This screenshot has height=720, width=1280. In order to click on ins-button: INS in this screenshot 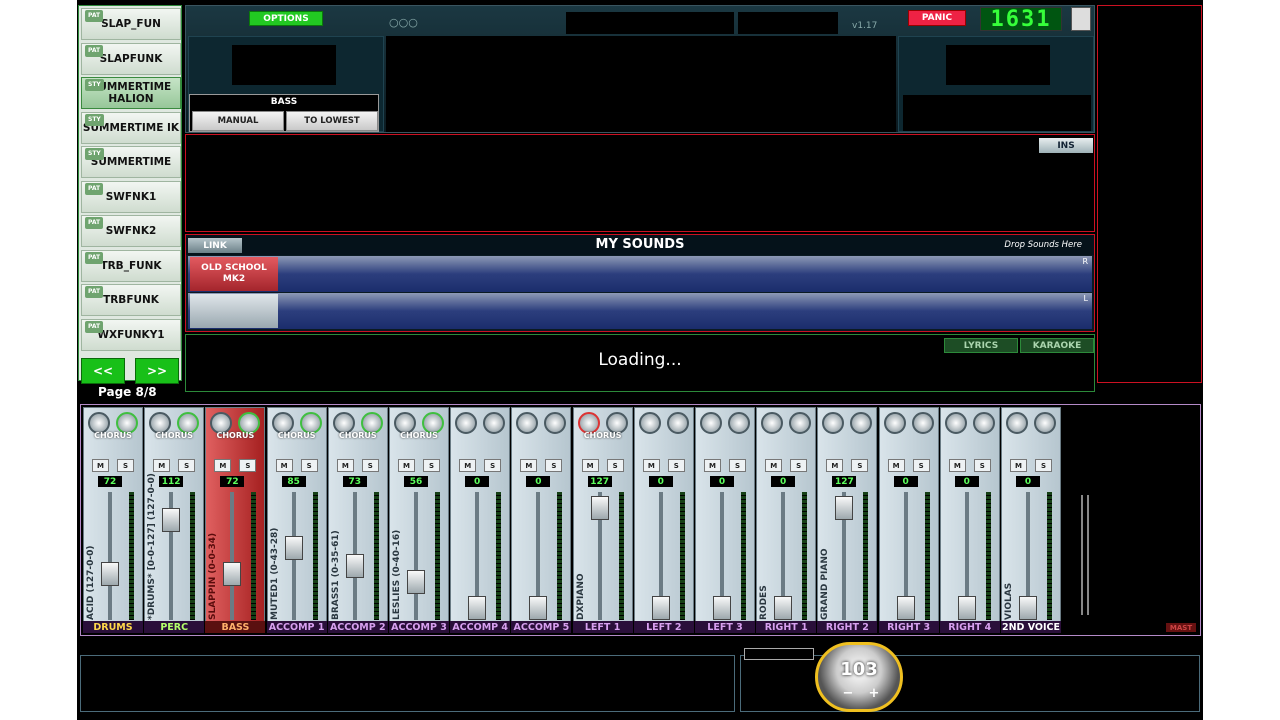, I will do `click(1066, 145)`.